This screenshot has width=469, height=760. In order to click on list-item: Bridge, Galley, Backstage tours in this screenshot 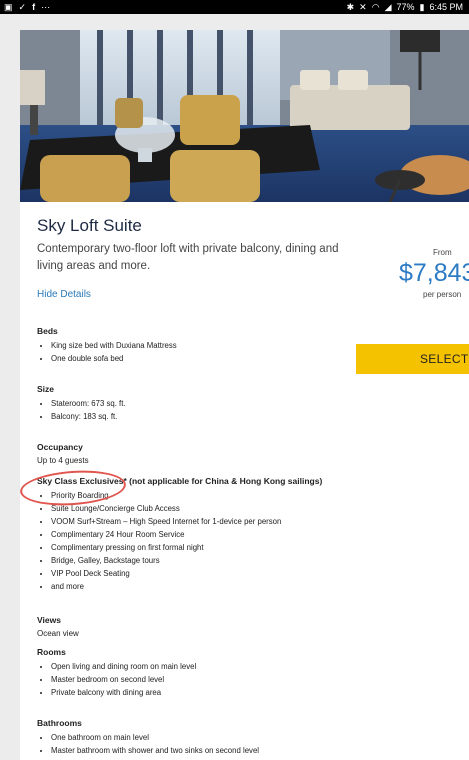, I will do `click(186, 560)`.